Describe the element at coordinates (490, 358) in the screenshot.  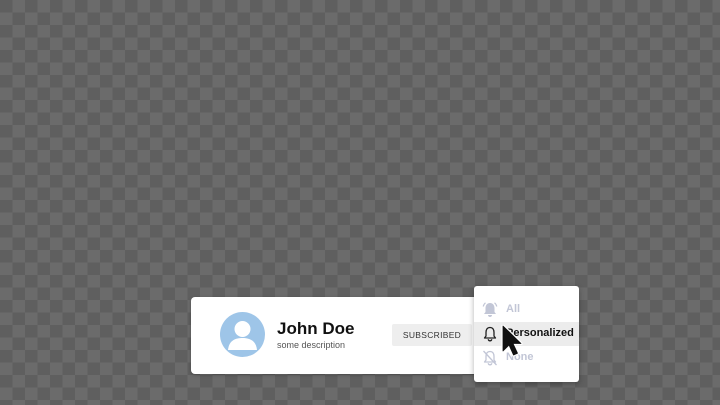
I see `bell-off-icon` at that location.